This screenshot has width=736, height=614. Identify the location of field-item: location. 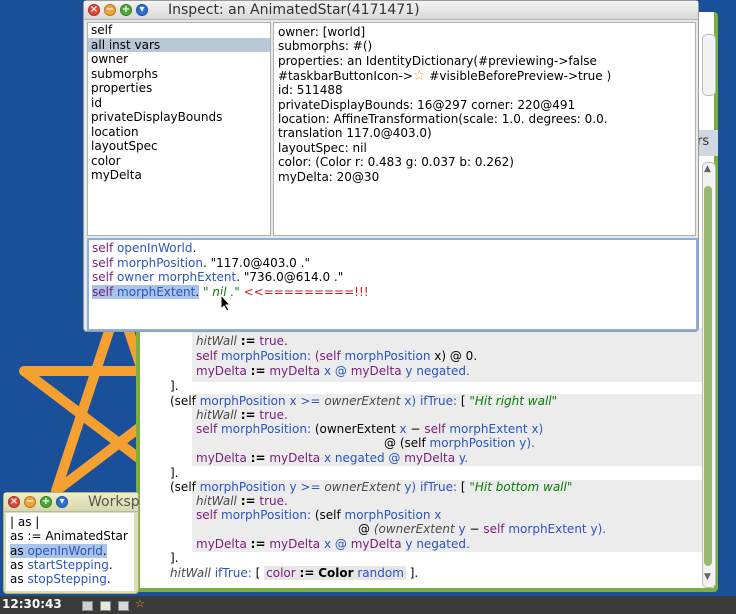
(179, 132).